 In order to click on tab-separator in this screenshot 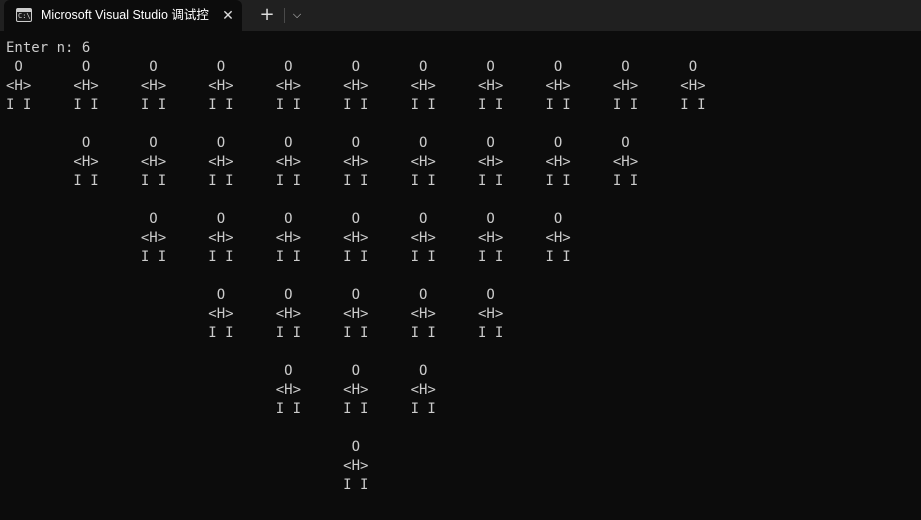, I will do `click(284, 15)`.